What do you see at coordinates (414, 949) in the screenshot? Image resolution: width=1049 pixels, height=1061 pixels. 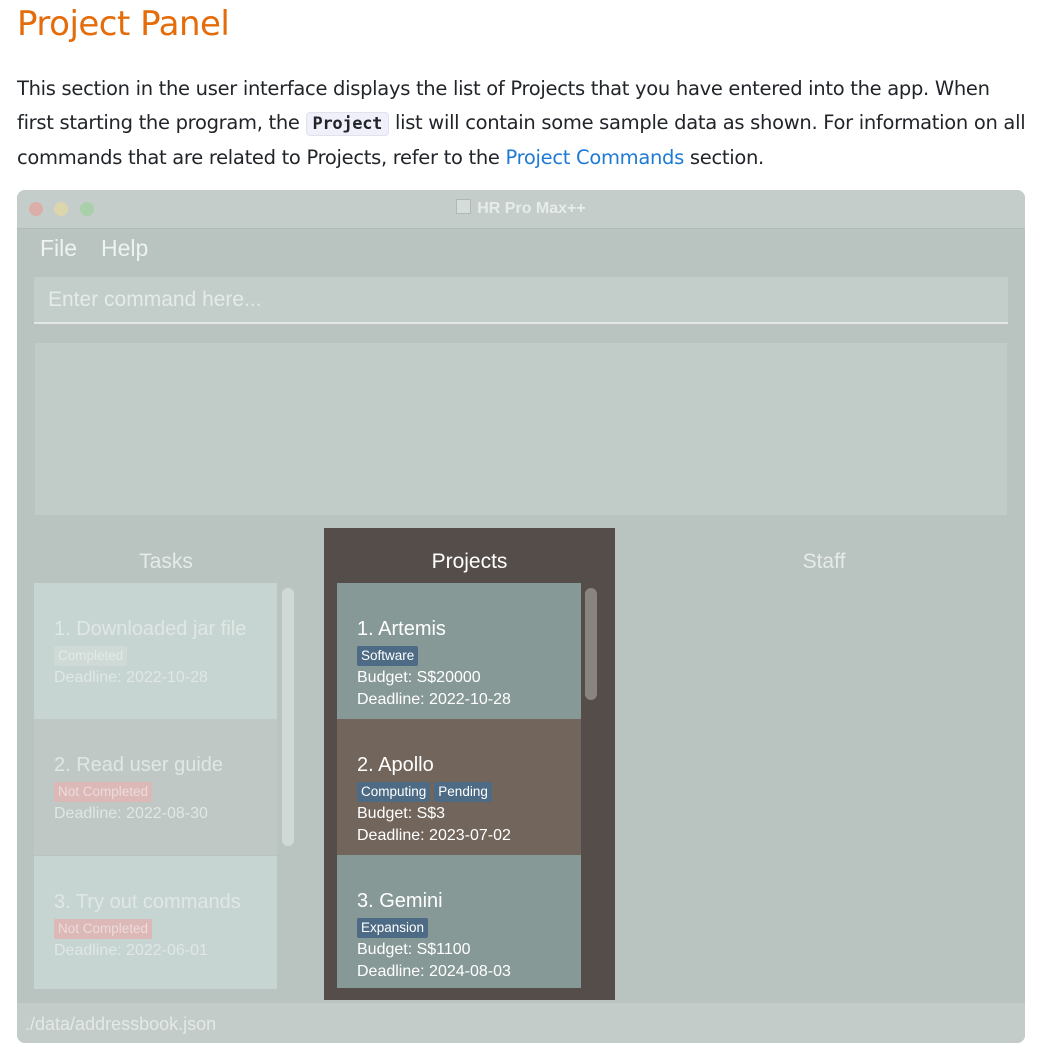 I see `project-budget: Budget: S$1100` at bounding box center [414, 949].